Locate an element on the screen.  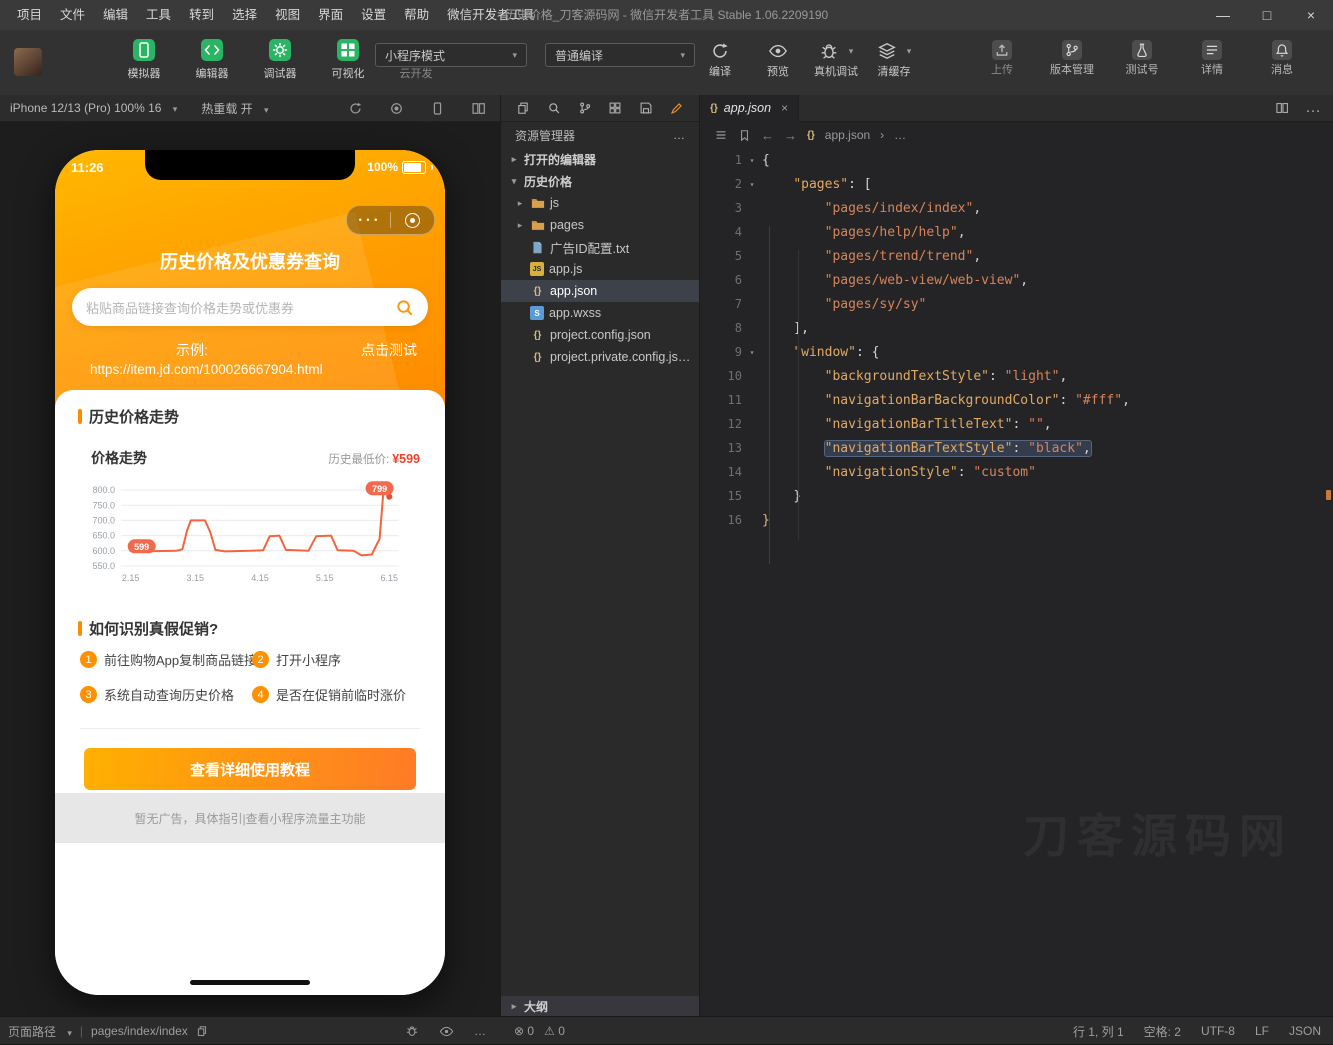
menu-item: 文件 is located at coordinates (72, 15).